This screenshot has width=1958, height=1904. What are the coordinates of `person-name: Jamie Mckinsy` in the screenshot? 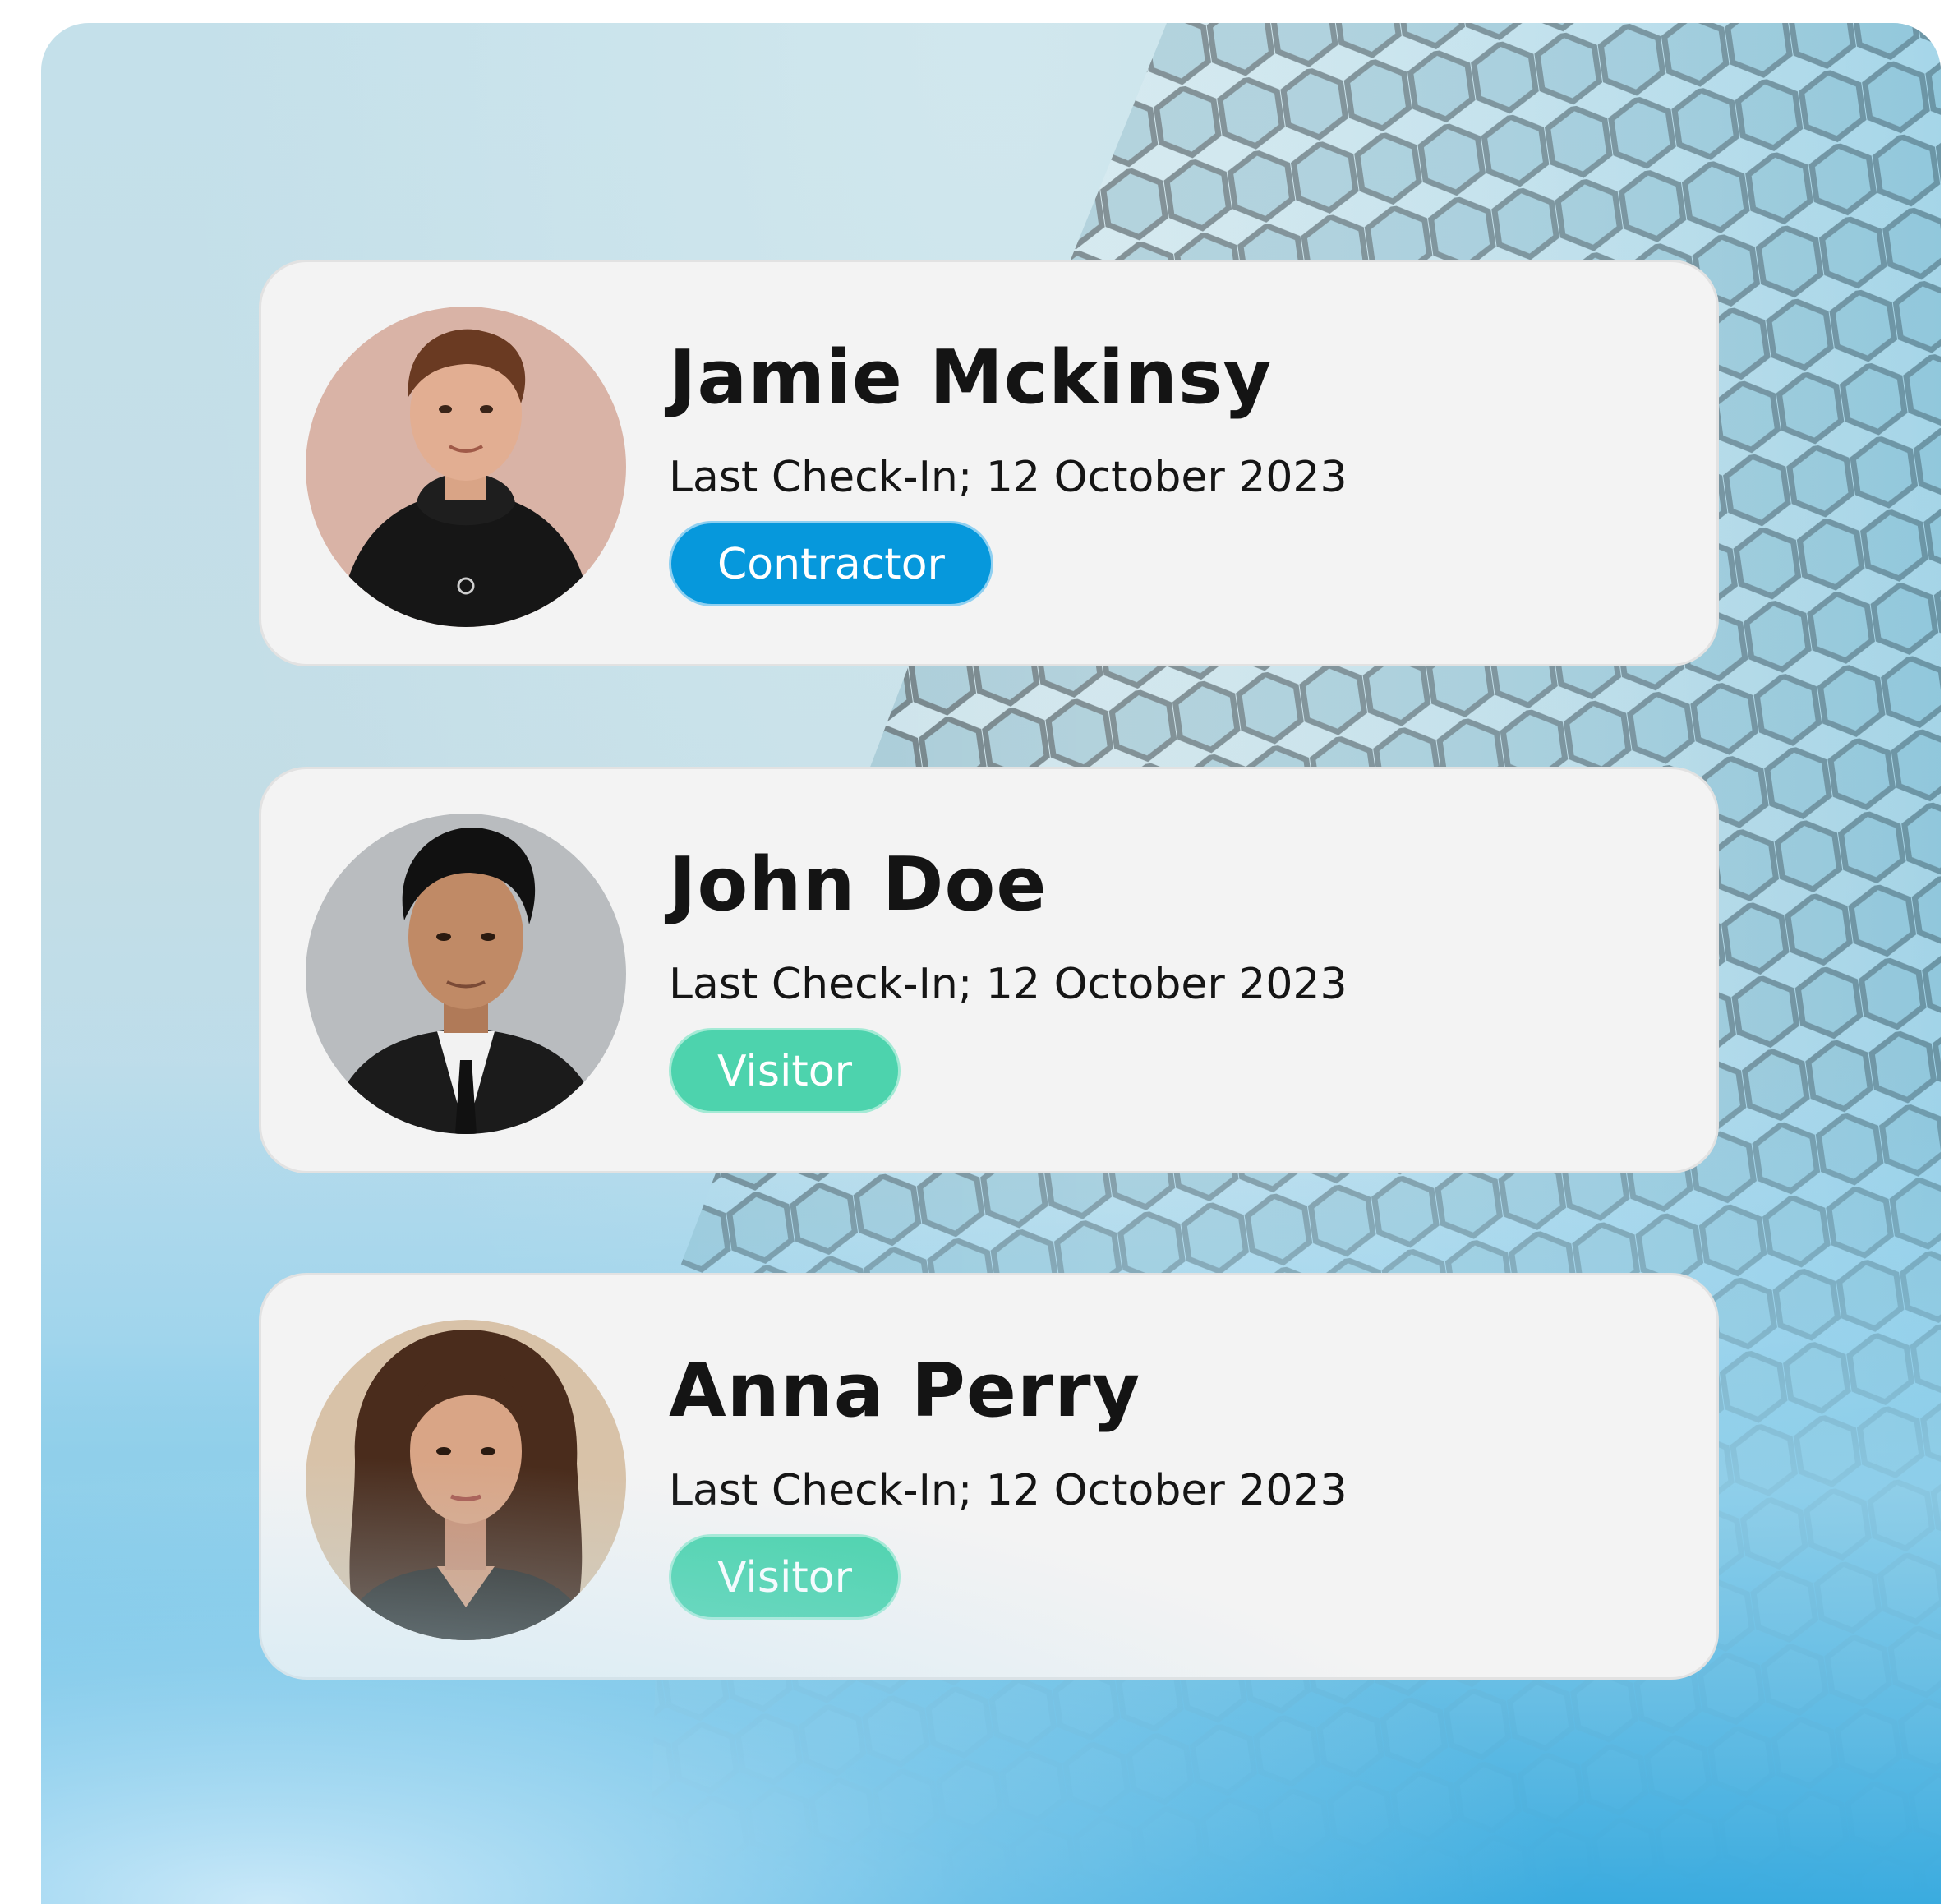 It's located at (971, 377).